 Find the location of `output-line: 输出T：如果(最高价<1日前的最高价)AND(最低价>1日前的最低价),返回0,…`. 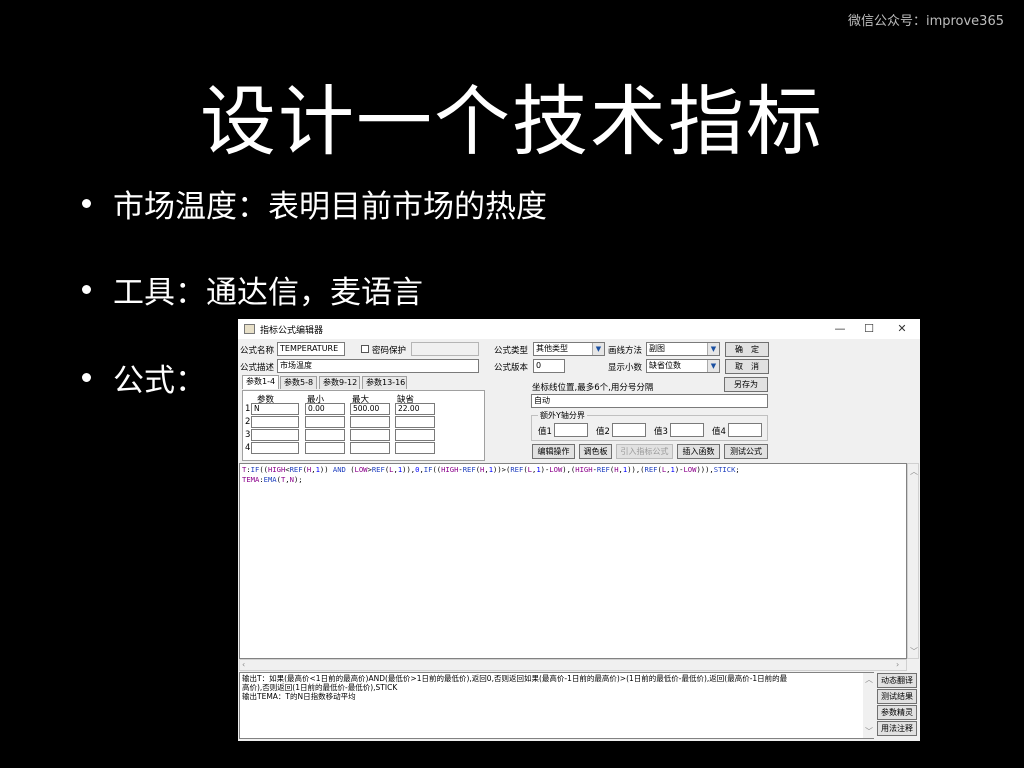

output-line: 输出T：如果(最高价<1日前的最高价)AND(最低价>1日前的最低价),返回0,… is located at coordinates (515, 678).